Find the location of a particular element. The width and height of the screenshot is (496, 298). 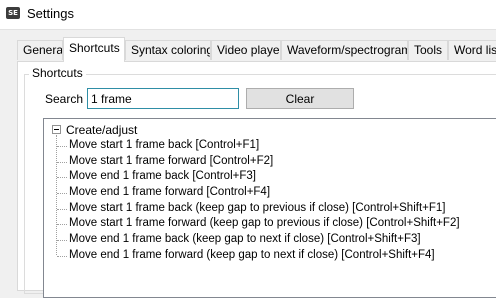

tab-tools: Tools is located at coordinates (428, 50).